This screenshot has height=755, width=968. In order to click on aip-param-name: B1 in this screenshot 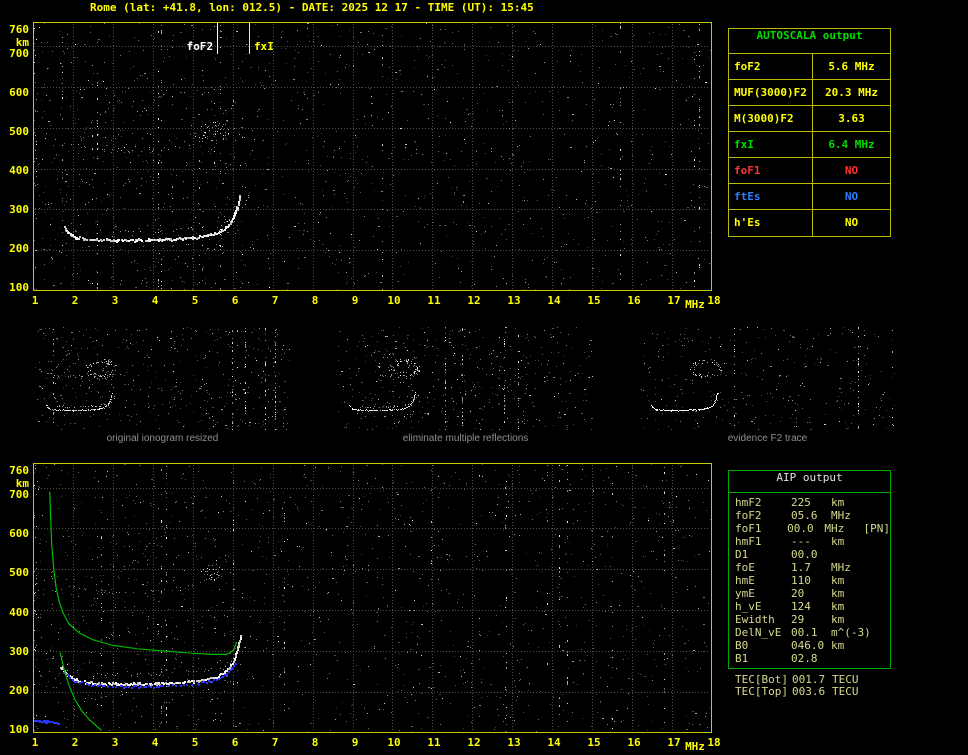, I will do `click(742, 658)`.